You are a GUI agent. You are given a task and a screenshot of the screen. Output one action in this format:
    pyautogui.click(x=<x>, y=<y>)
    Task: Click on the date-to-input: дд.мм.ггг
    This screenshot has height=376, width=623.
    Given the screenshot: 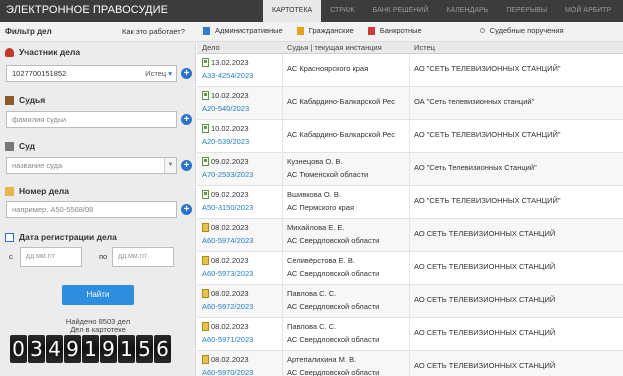 What is the action you would take?
    pyautogui.click(x=143, y=257)
    